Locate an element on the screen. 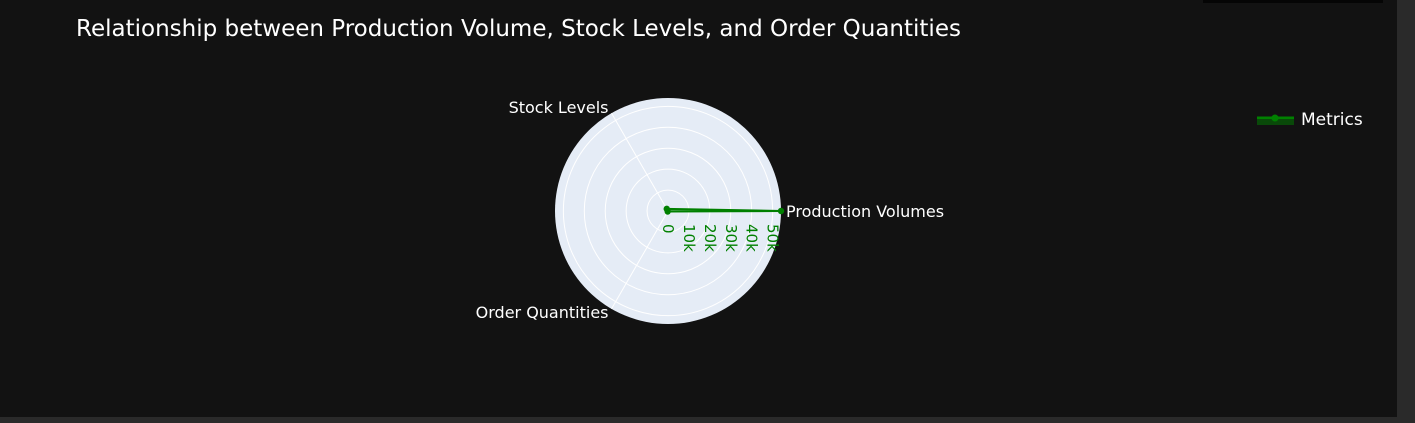 The image size is (1415, 423). legend: Metrics is located at coordinates (1310, 120).